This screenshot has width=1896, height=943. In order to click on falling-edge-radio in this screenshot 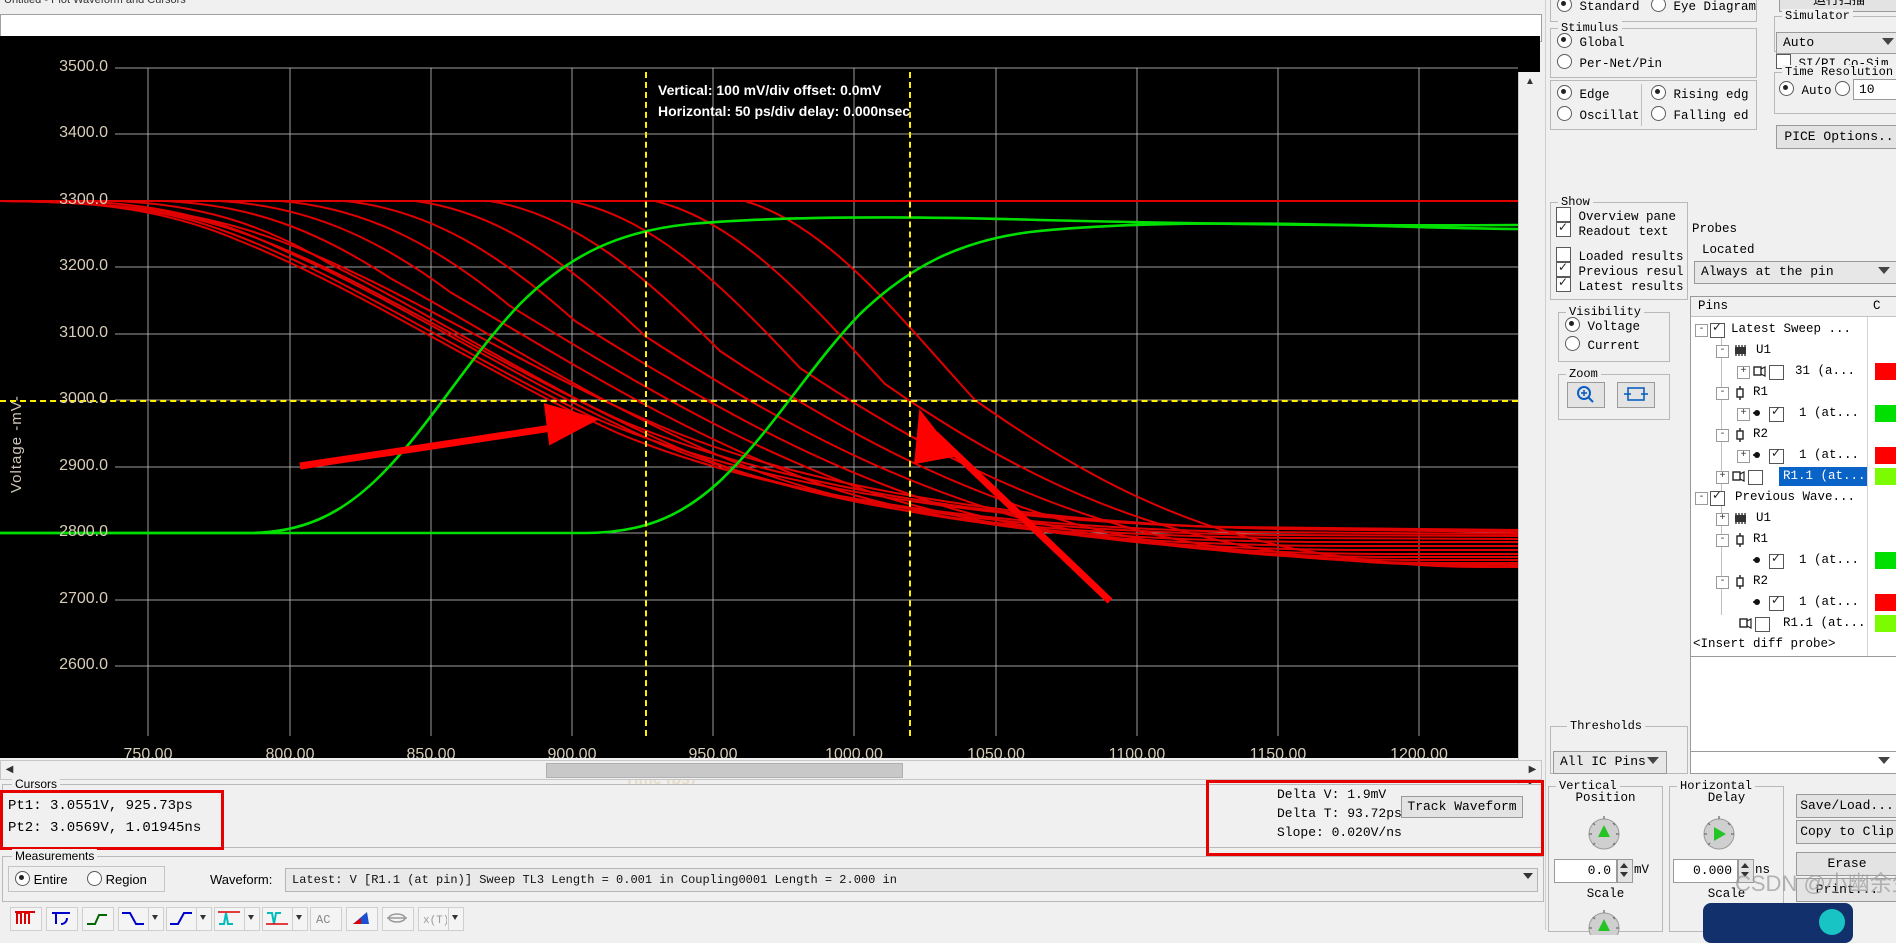, I will do `click(1658, 113)`.